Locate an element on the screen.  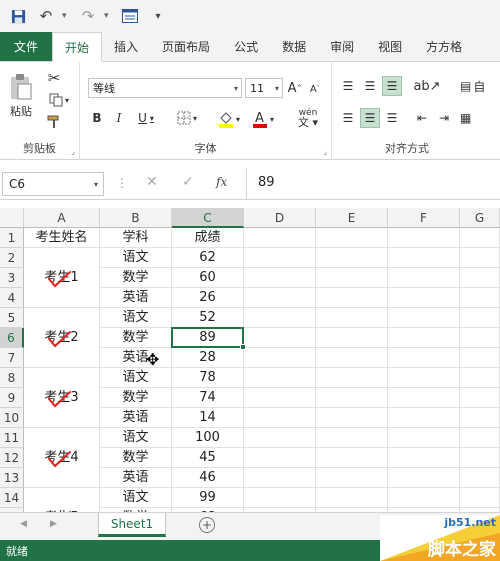
row-header: 12 is located at coordinates (12, 458).